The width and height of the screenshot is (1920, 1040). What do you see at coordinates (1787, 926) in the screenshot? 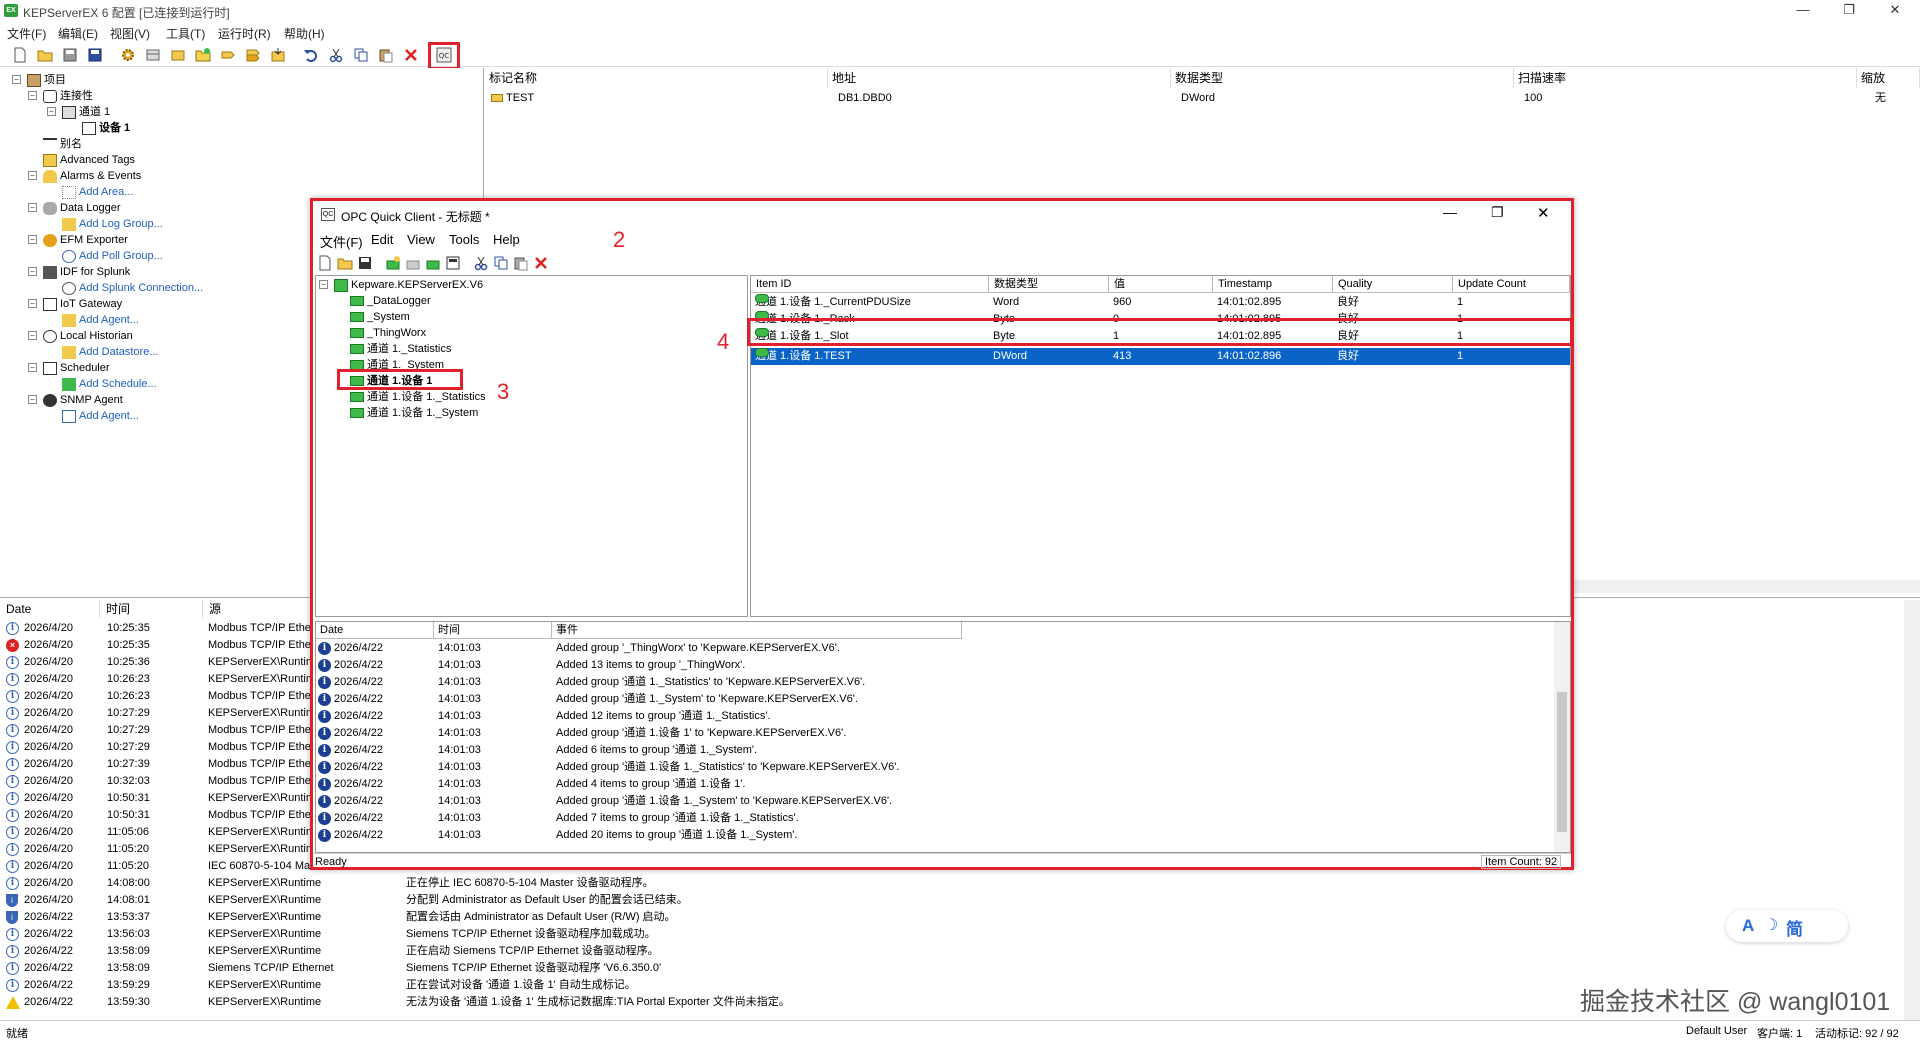
I see `ime-indicator: A ☽ 简` at bounding box center [1787, 926].